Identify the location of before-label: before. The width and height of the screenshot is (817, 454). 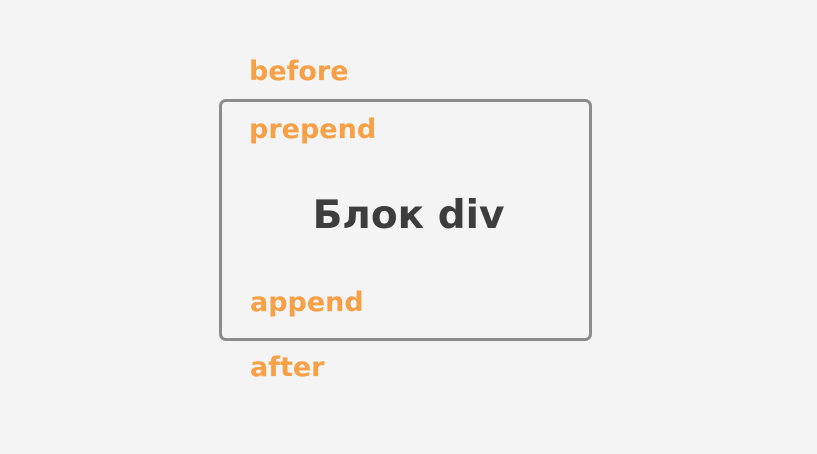
(299, 71).